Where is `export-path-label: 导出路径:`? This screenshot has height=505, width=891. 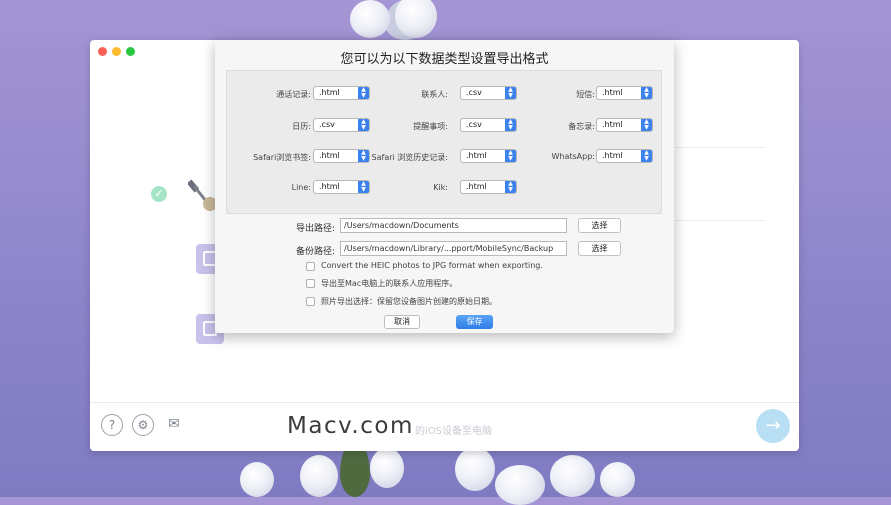 export-path-label: 导出路径: is located at coordinates (315, 229).